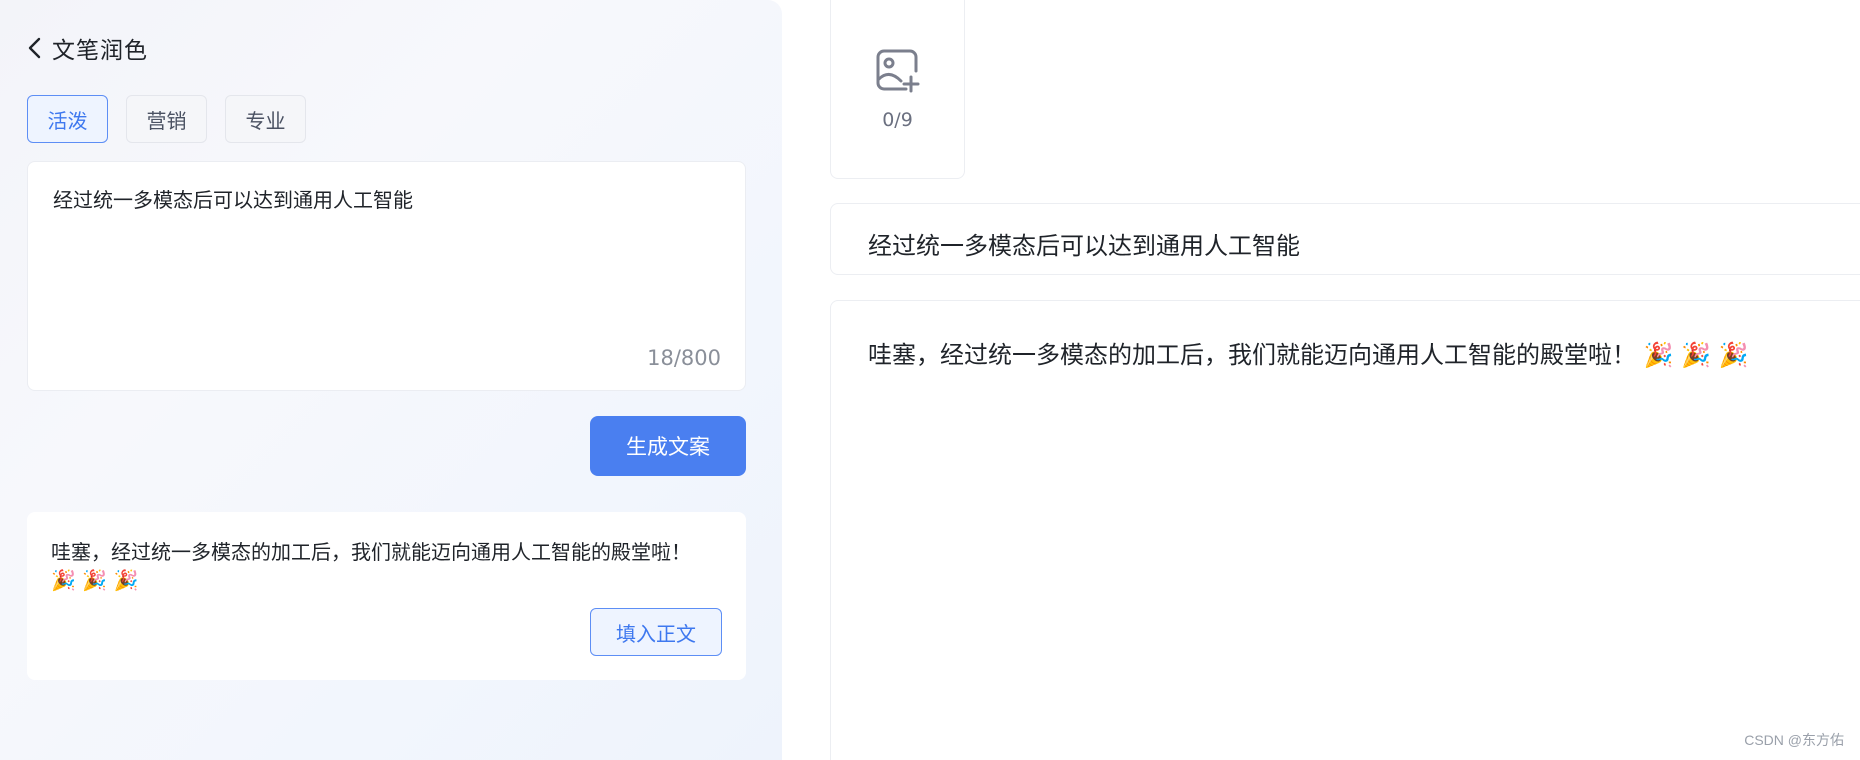  Describe the element at coordinates (67, 119) in the screenshot. I see `tab-lively: 活泼` at that location.